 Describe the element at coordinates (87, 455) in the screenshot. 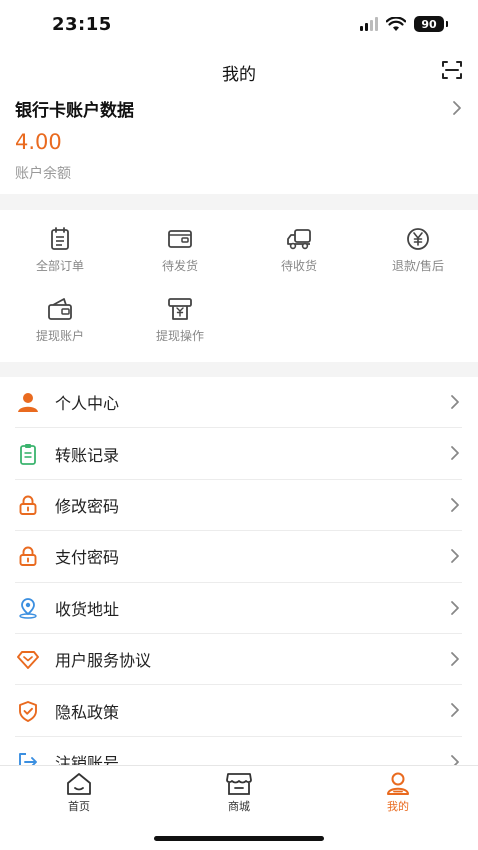

I see `menu-item-label: 转账记录` at that location.